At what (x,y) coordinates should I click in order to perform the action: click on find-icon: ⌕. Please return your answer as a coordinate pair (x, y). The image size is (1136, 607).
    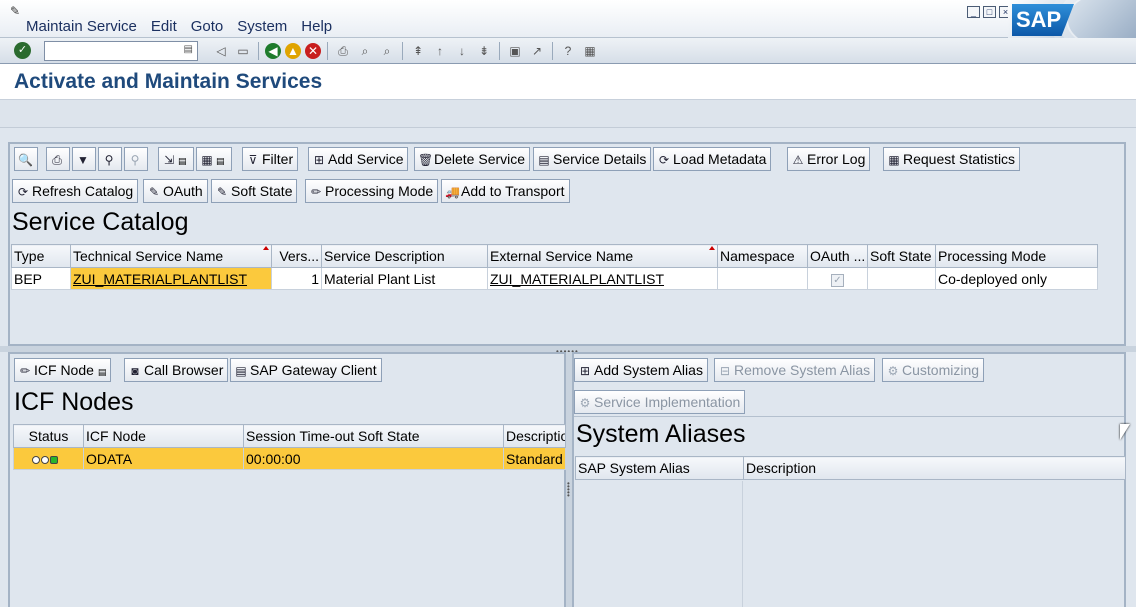
    Looking at the image, I should click on (365, 51).